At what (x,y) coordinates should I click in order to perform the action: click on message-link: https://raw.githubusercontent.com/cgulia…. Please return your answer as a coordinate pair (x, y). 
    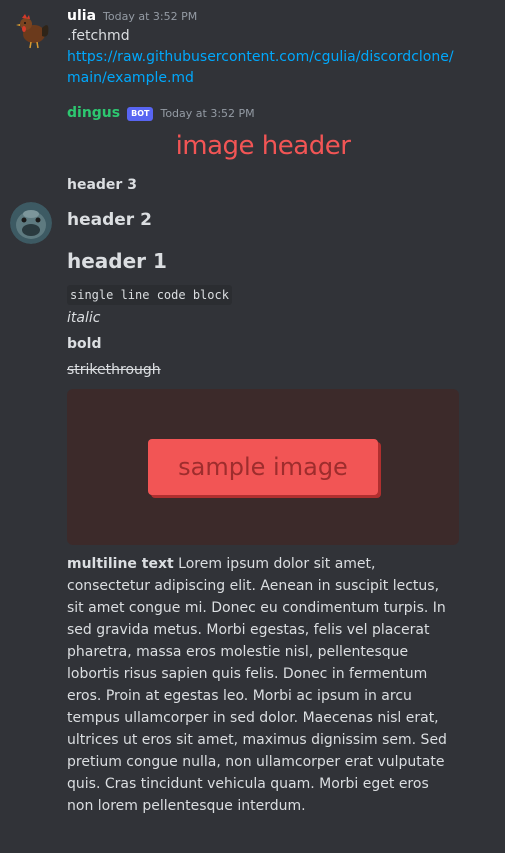
    Looking at the image, I should click on (264, 68).